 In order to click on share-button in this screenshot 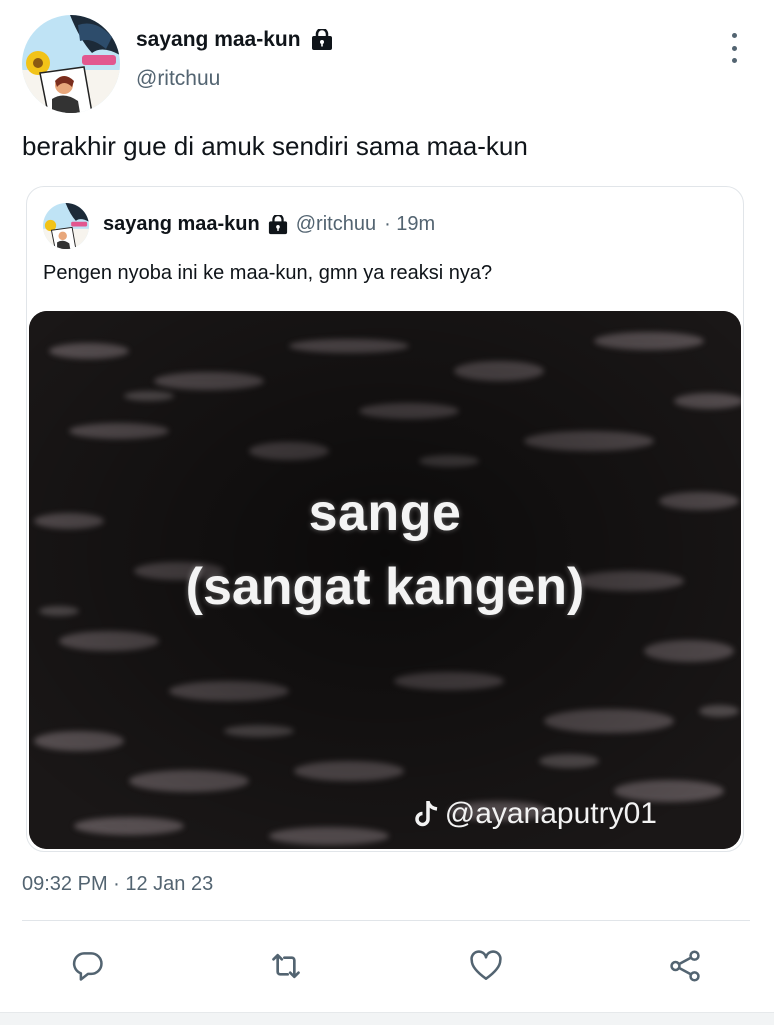, I will do `click(685, 966)`.